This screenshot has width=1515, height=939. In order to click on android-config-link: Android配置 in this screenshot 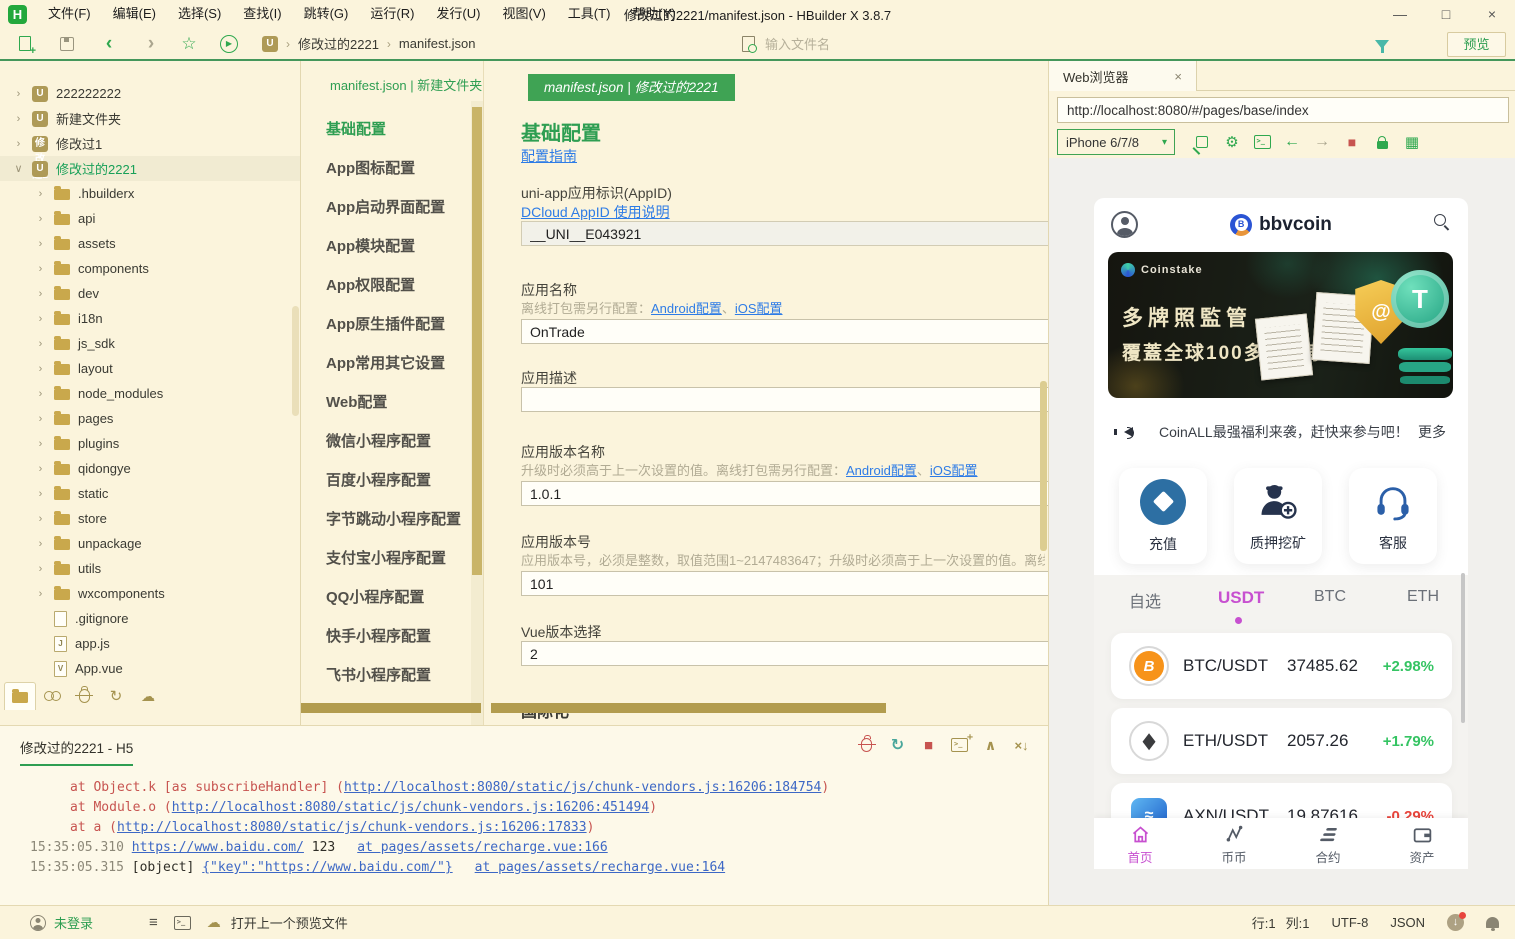, I will do `click(881, 470)`.